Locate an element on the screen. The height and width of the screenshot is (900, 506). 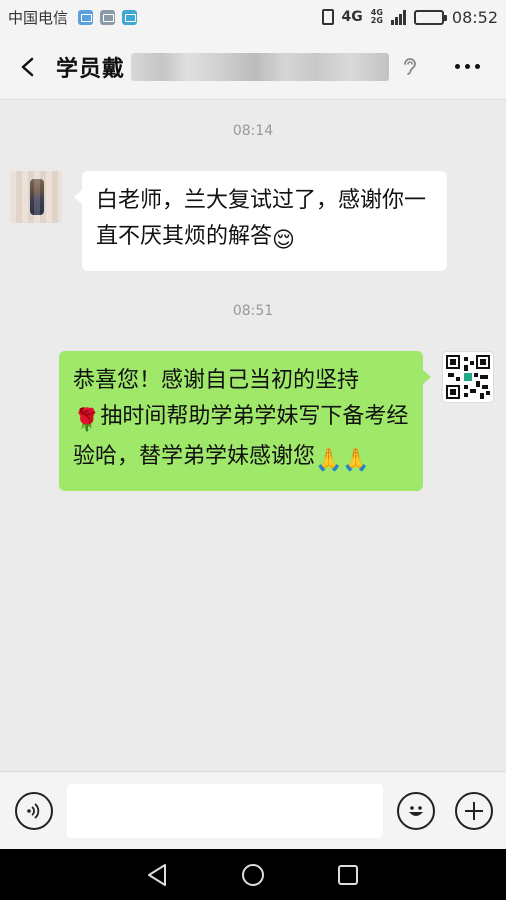
earpiece-icon is located at coordinates (410, 67).